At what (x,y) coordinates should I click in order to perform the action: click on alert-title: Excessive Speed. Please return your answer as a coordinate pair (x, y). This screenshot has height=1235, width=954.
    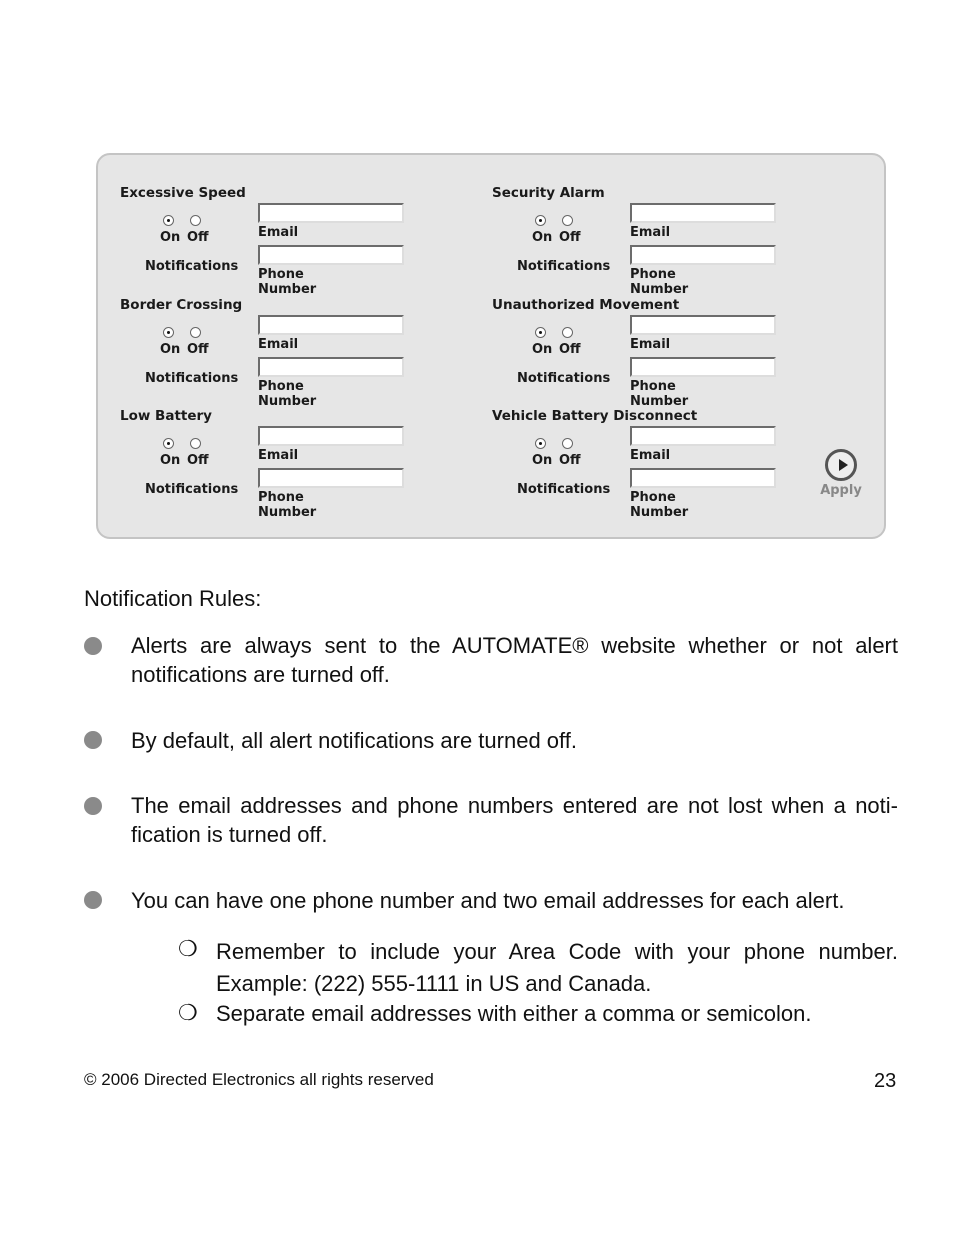
    Looking at the image, I should click on (183, 193).